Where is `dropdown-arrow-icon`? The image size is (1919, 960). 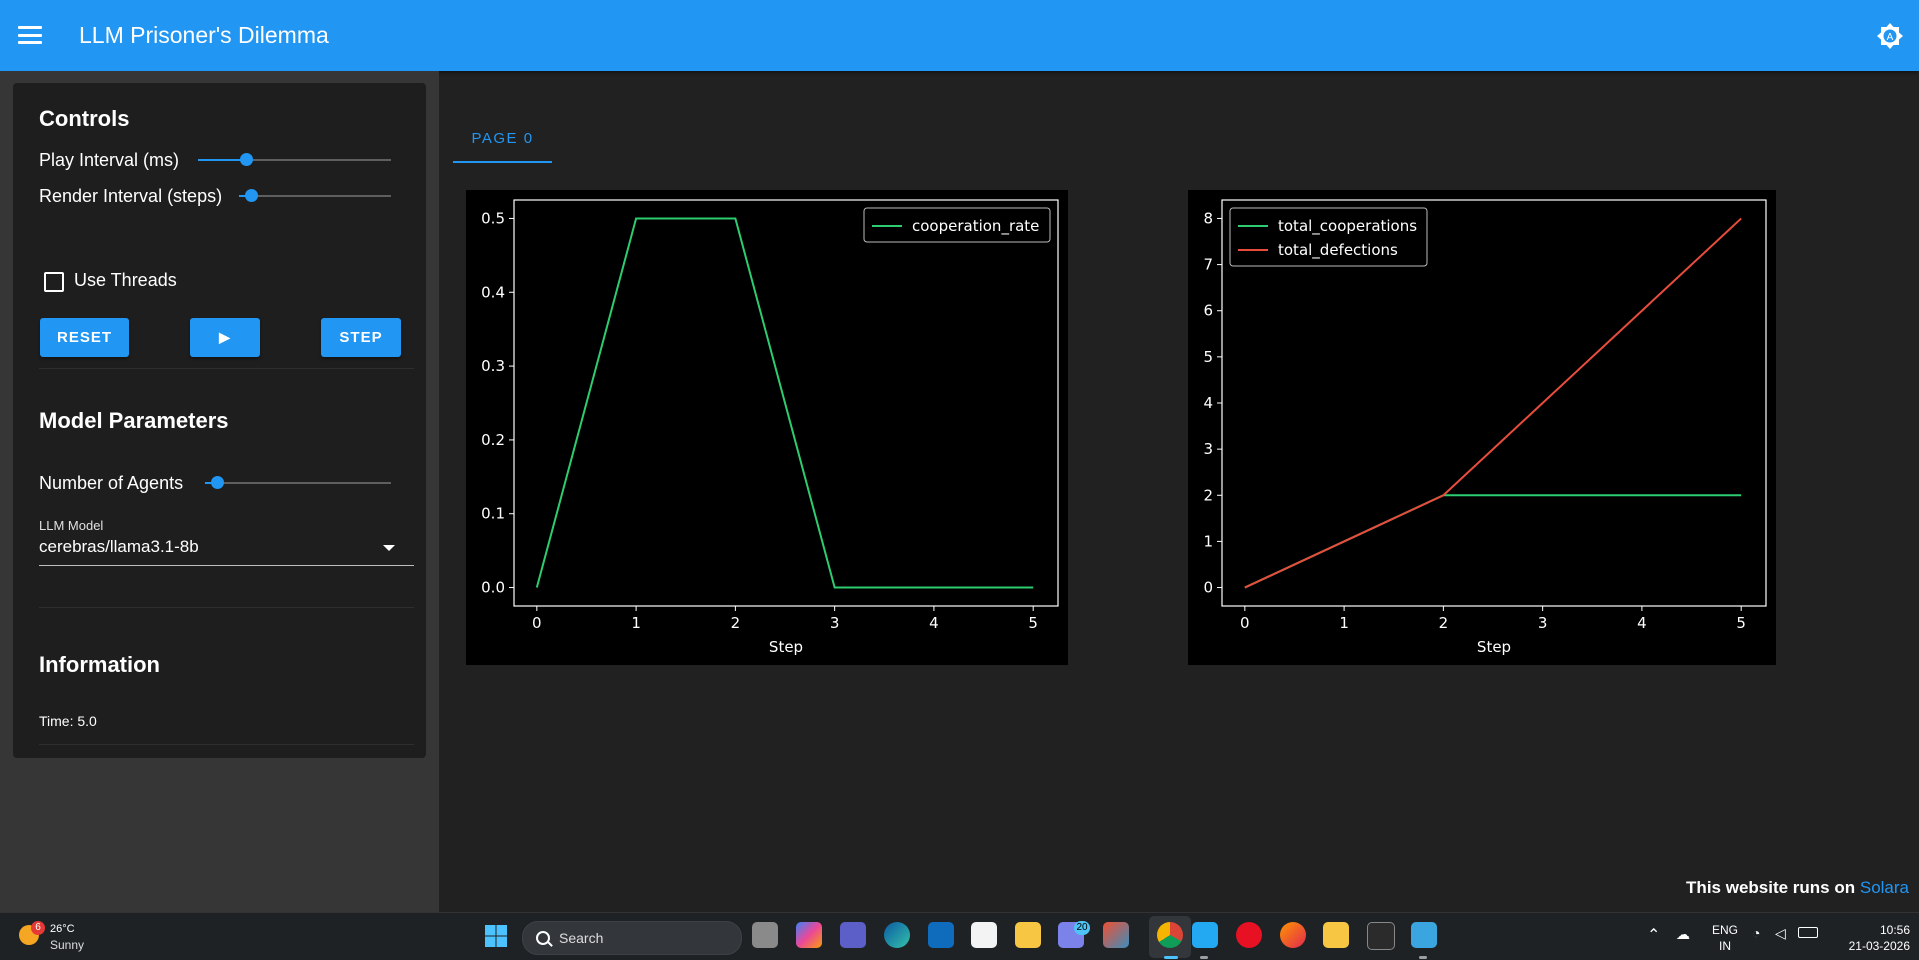 dropdown-arrow-icon is located at coordinates (389, 548).